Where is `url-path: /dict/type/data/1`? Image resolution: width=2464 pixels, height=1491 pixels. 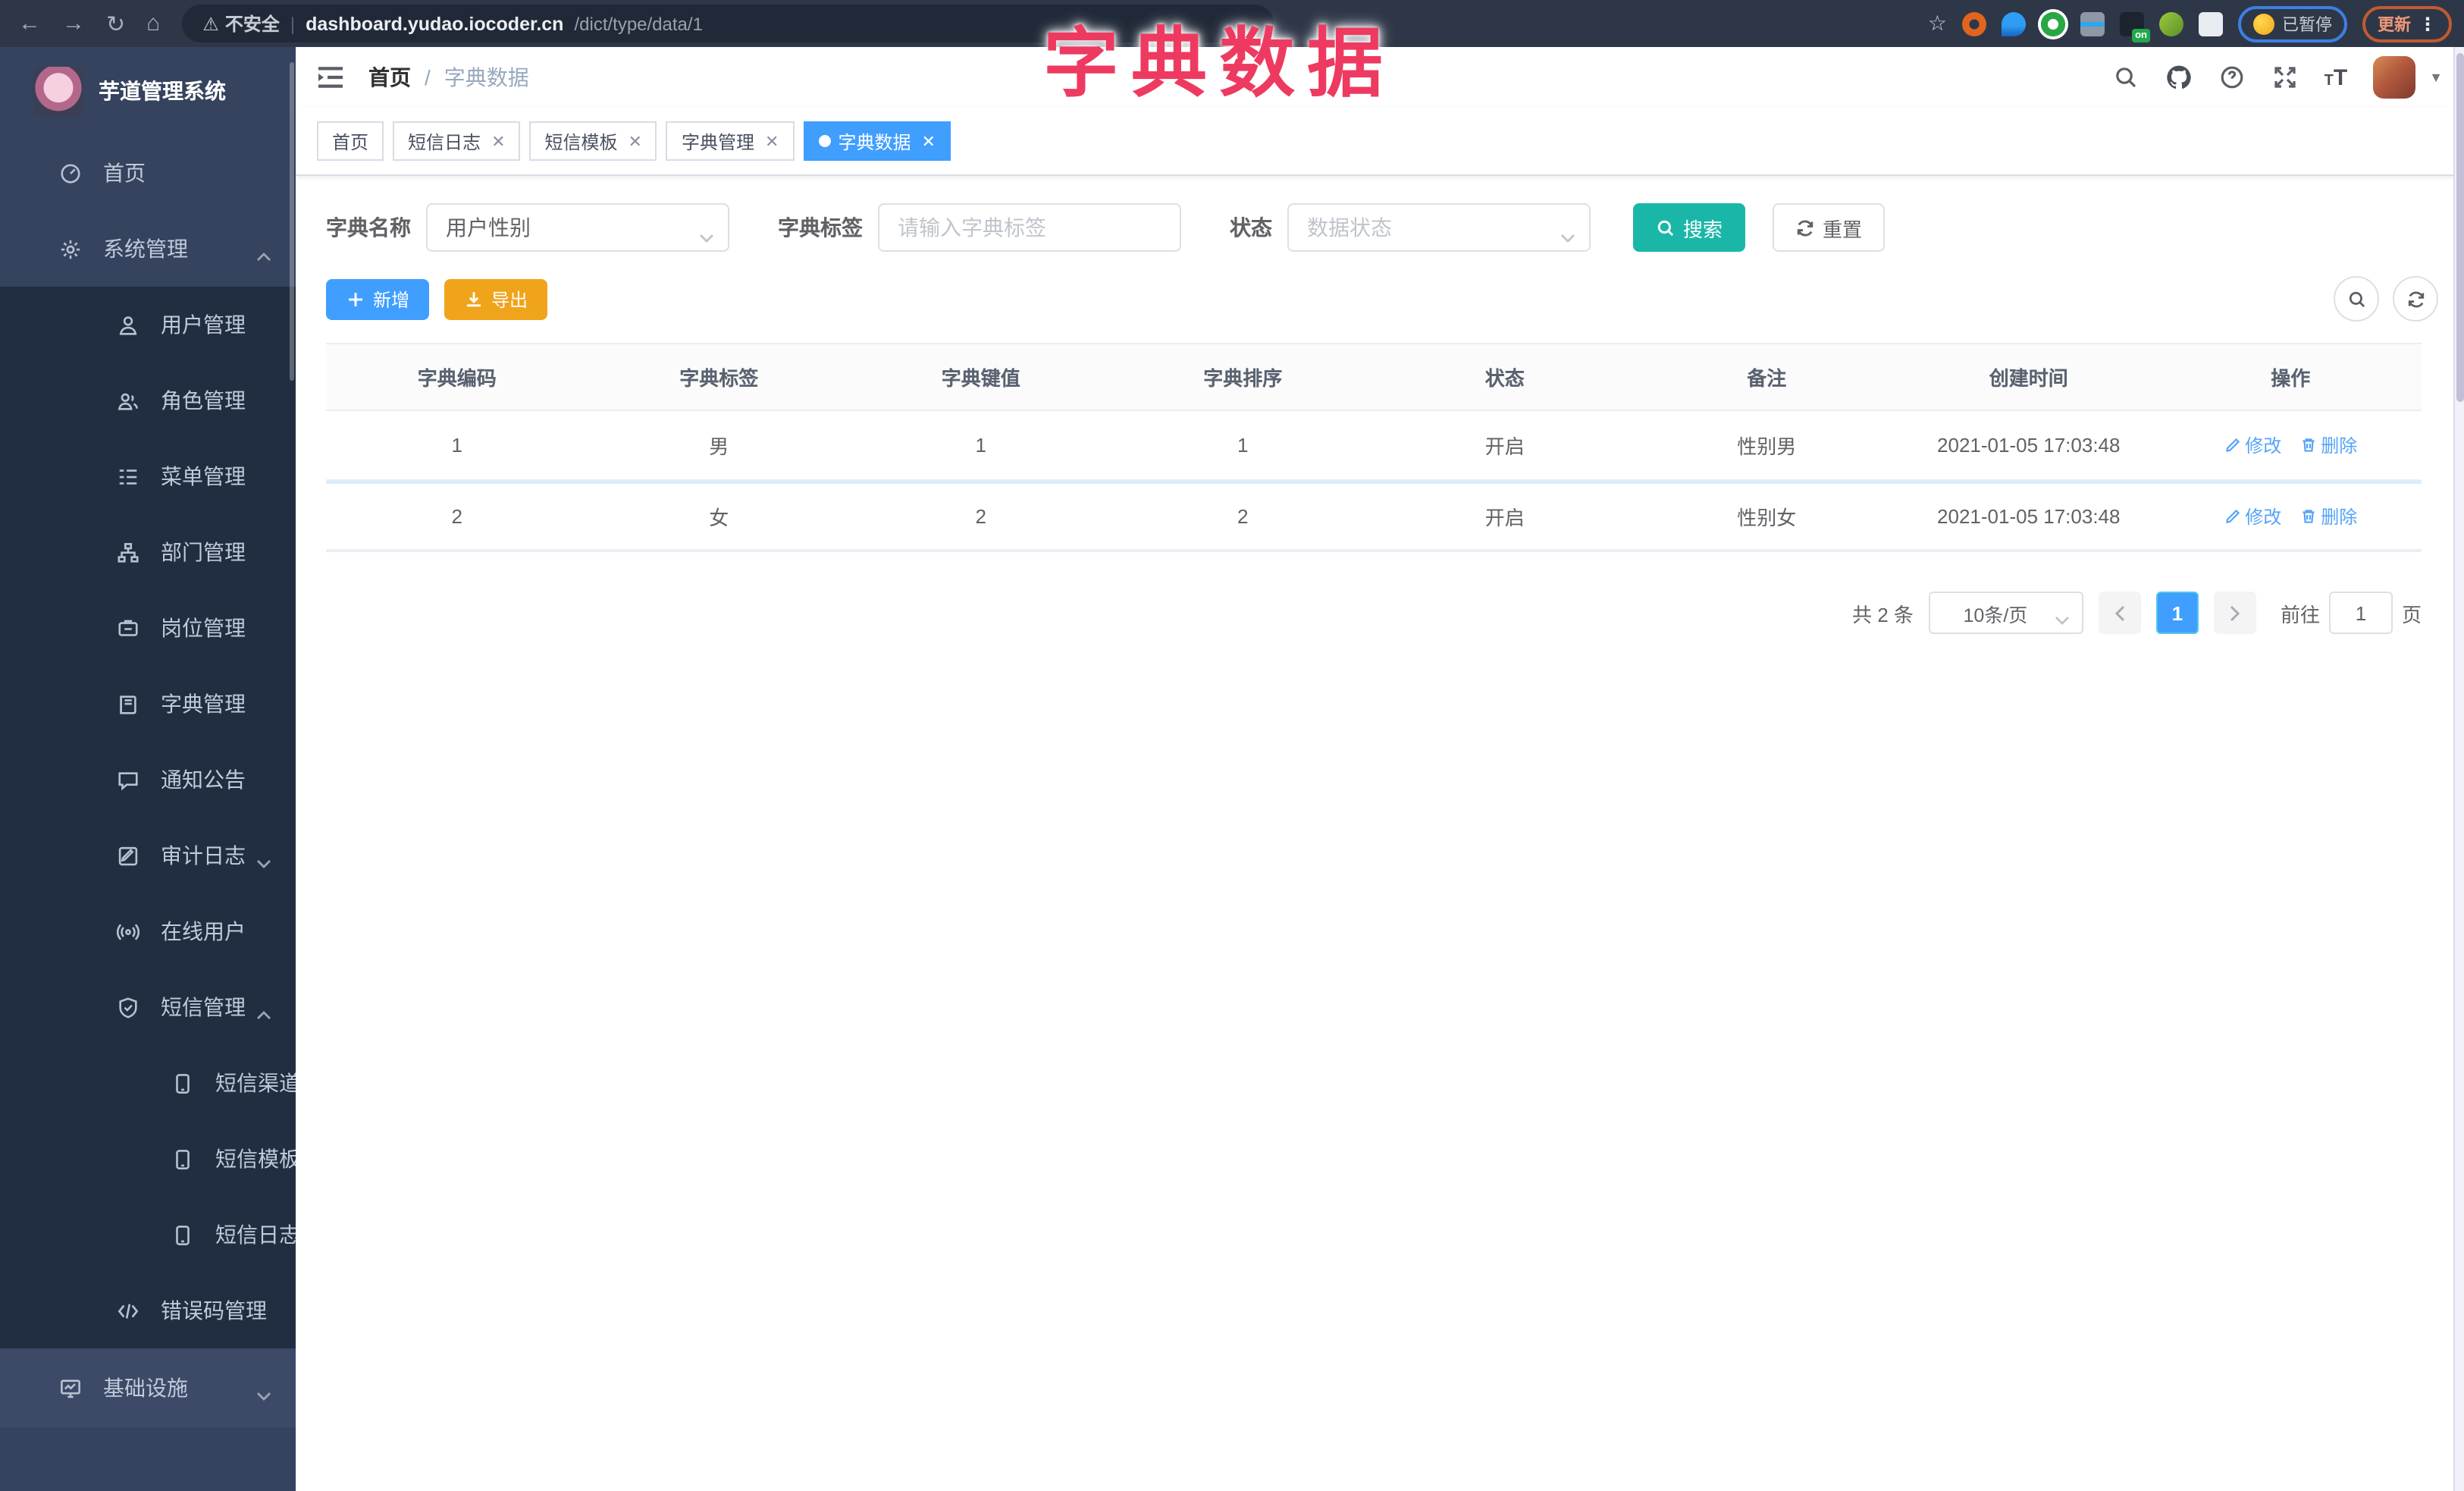
url-path: /dict/type/data/1 is located at coordinates (638, 23).